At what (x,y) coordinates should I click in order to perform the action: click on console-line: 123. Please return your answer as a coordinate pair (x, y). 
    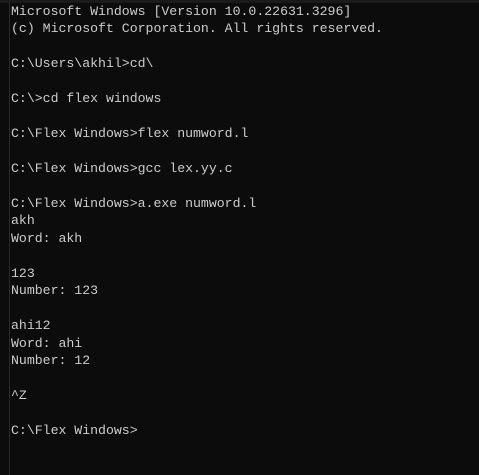
    Looking at the image, I should click on (23, 273).